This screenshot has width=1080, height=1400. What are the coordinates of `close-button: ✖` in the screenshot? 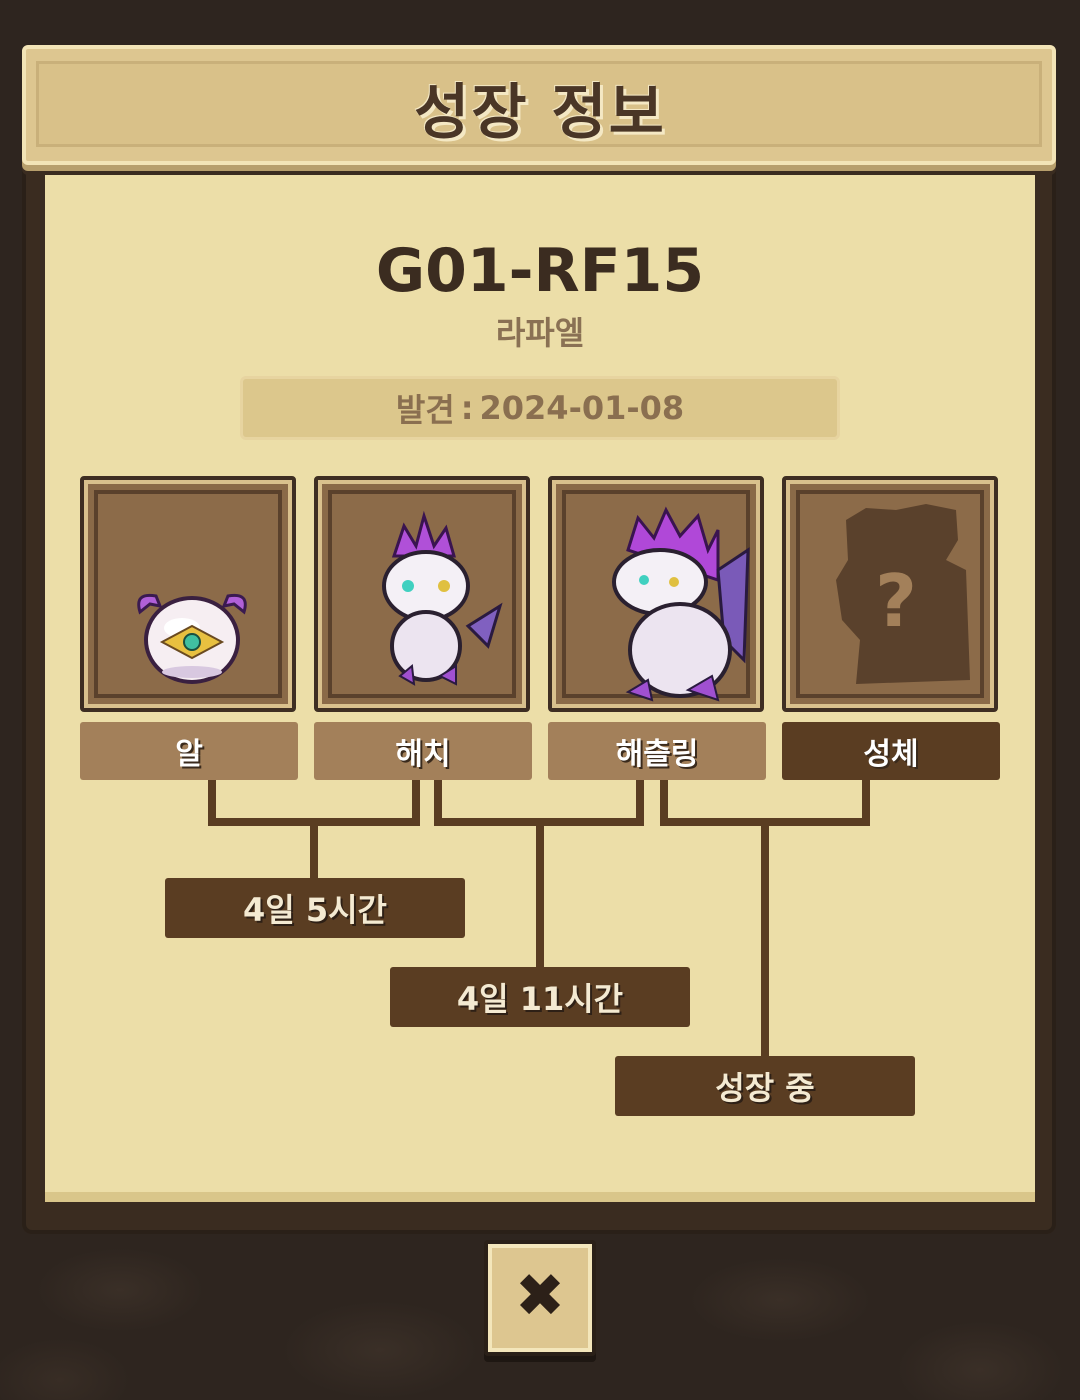 It's located at (540, 1298).